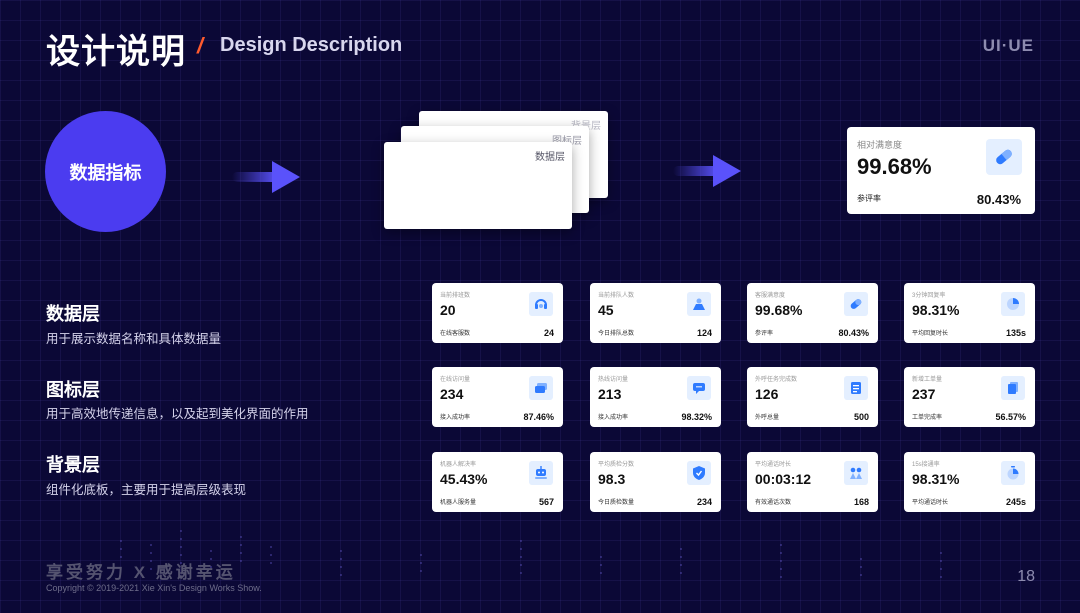 This screenshot has width=1080, height=613. What do you see at coordinates (856, 388) in the screenshot?
I see `task-list-icon` at bounding box center [856, 388].